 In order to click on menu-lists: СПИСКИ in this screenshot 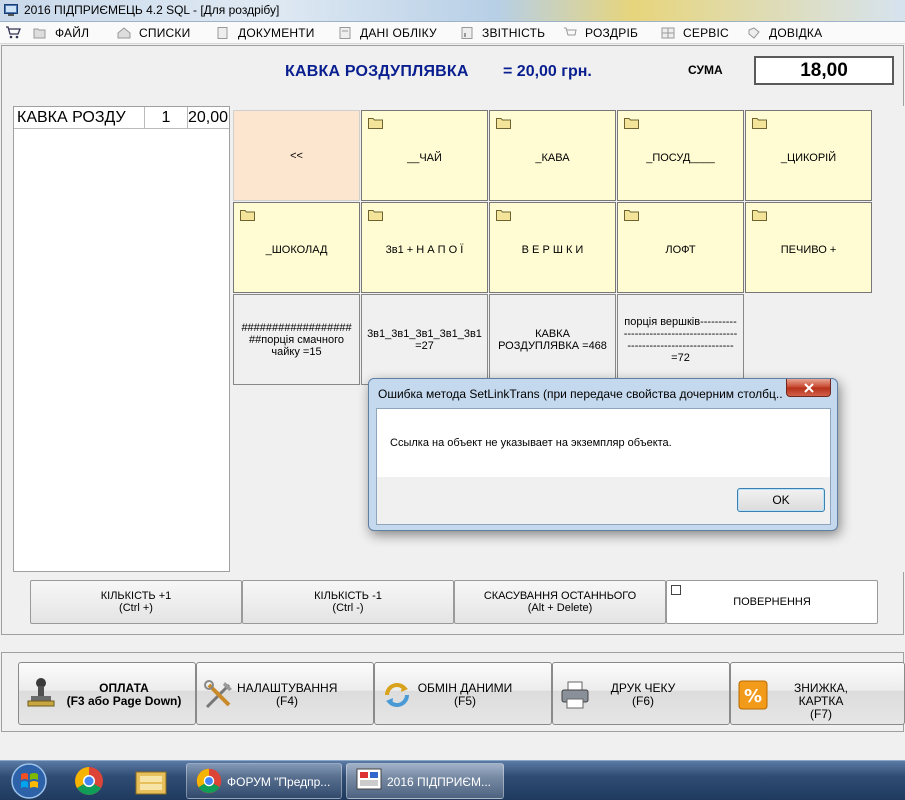, I will do `click(153, 33)`.